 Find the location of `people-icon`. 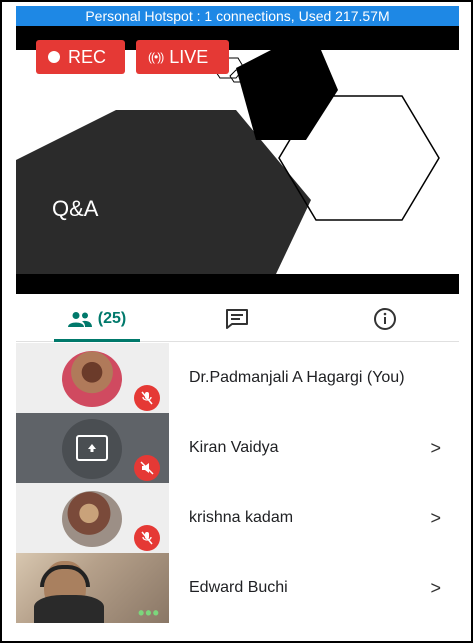

people-icon is located at coordinates (79, 319).